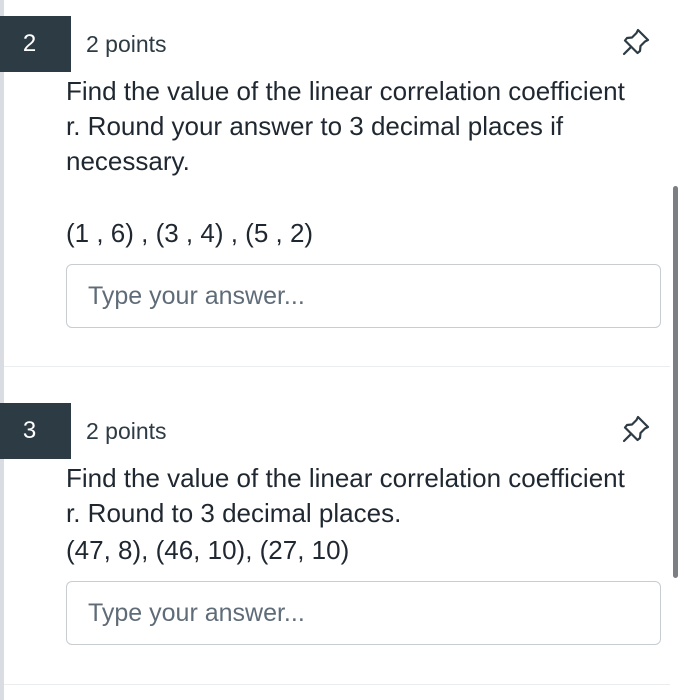  What do you see at coordinates (337, 684) in the screenshot?
I see `question-divider` at bounding box center [337, 684].